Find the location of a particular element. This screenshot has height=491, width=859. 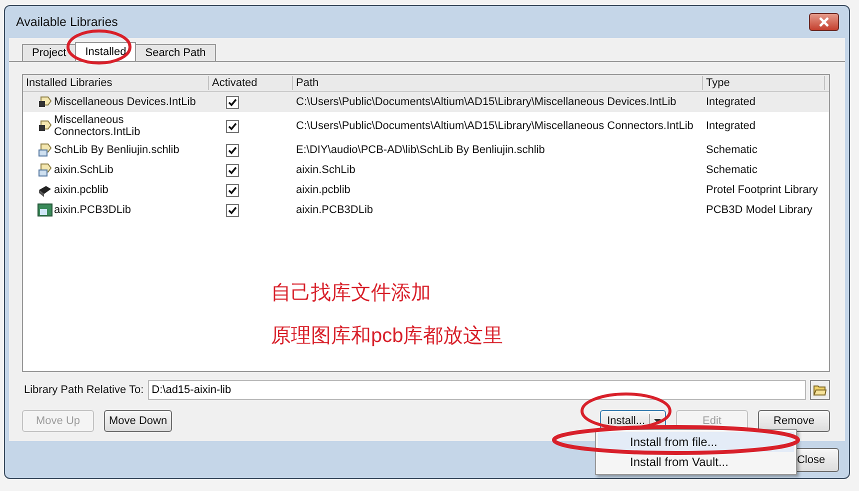

tab: Search Path is located at coordinates (175, 52).